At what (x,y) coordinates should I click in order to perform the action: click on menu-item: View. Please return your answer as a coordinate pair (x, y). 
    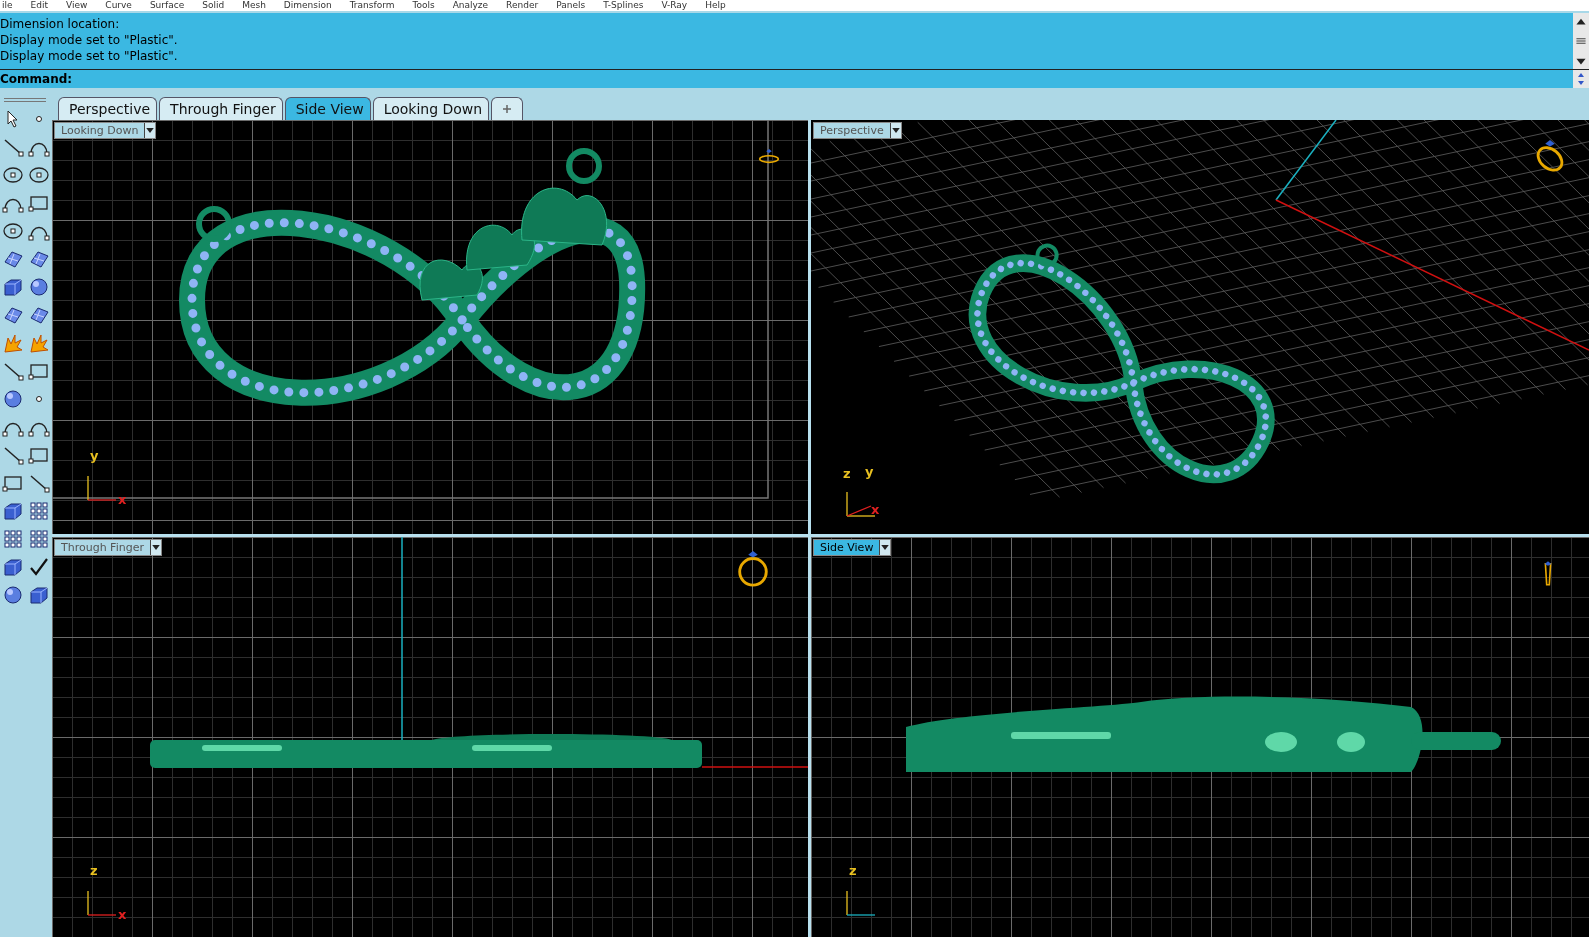
    Looking at the image, I should click on (77, 5).